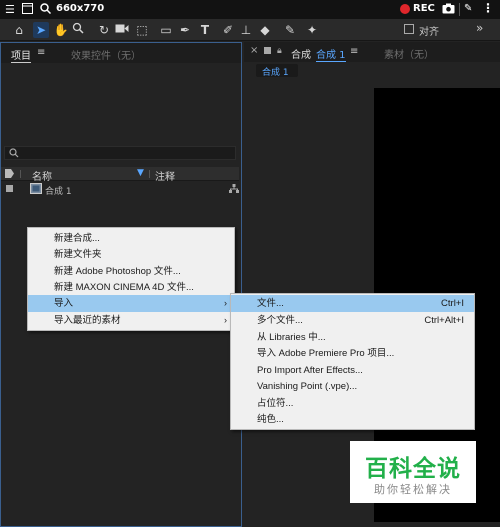 This screenshot has width=500, height=527. I want to click on menu-icon: ☰, so click(10, 9).